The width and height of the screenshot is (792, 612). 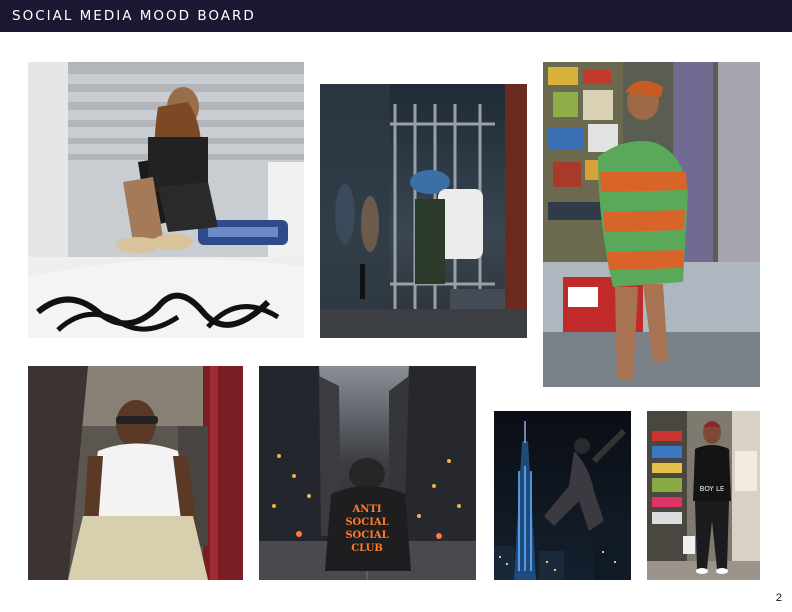 What do you see at coordinates (366, 522) in the screenshot?
I see `hoodie-text-line-2: SOCIAL` at bounding box center [366, 522].